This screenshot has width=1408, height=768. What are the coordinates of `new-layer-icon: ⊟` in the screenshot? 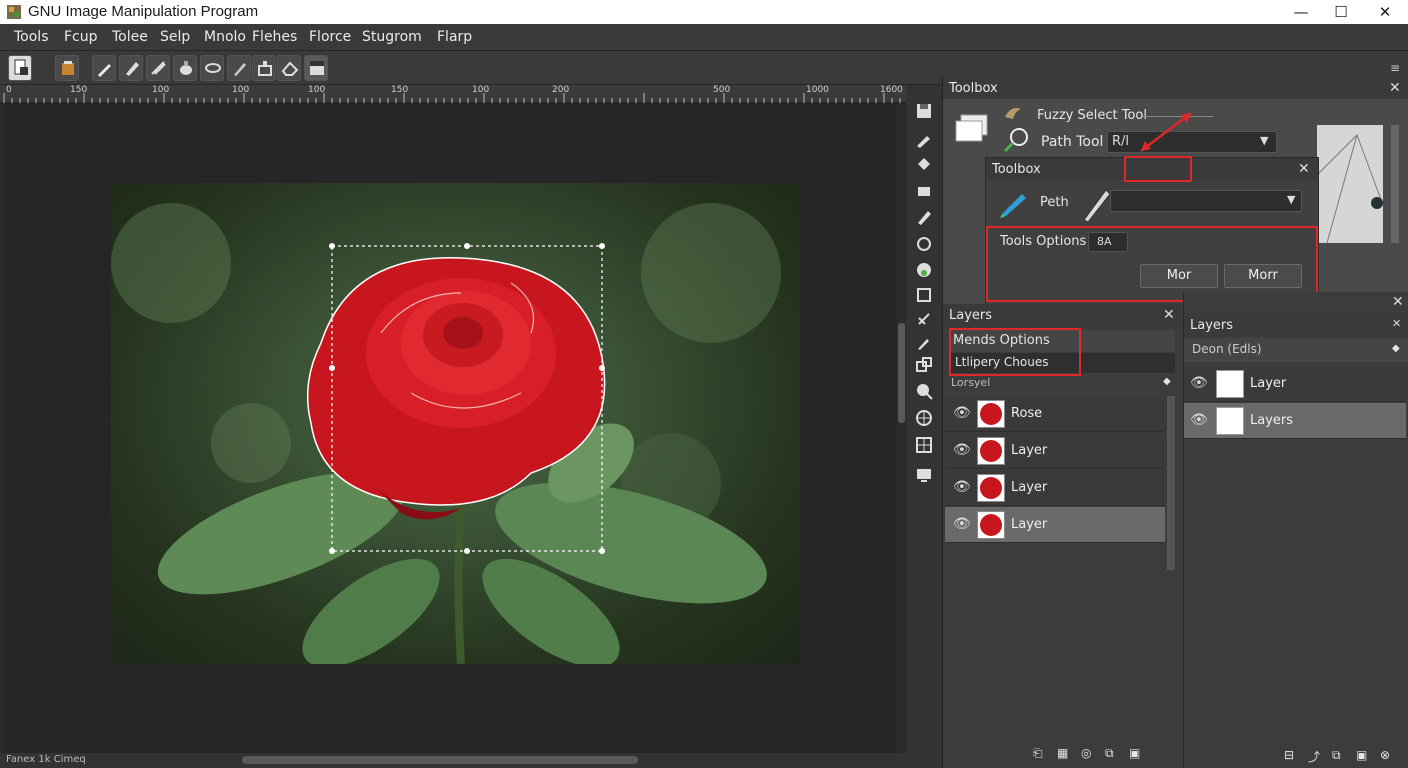 It's located at (1289, 755).